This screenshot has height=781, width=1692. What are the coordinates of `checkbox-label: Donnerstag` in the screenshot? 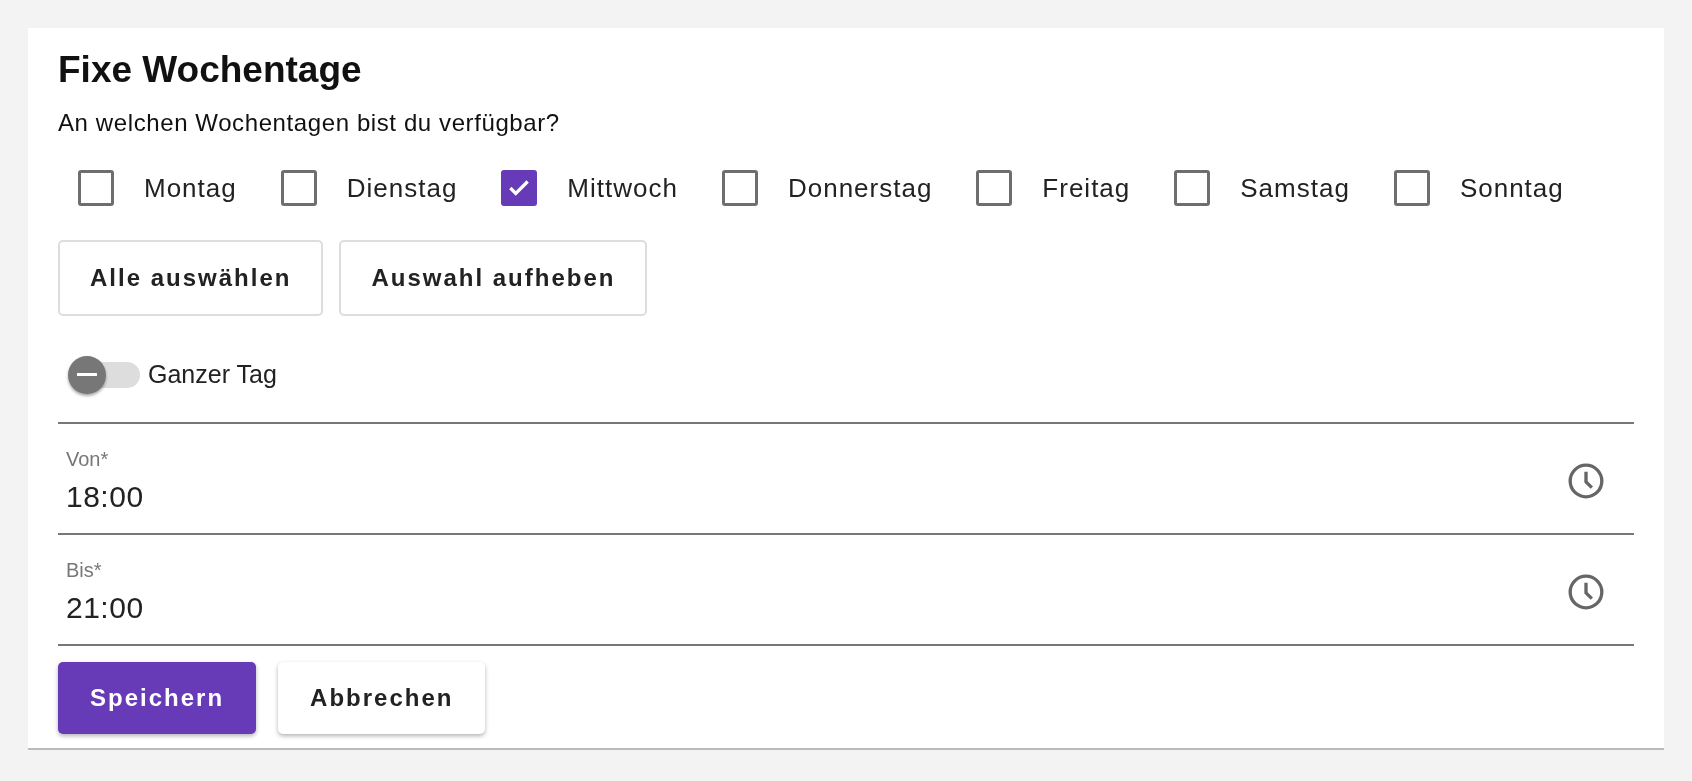 It's located at (860, 188).